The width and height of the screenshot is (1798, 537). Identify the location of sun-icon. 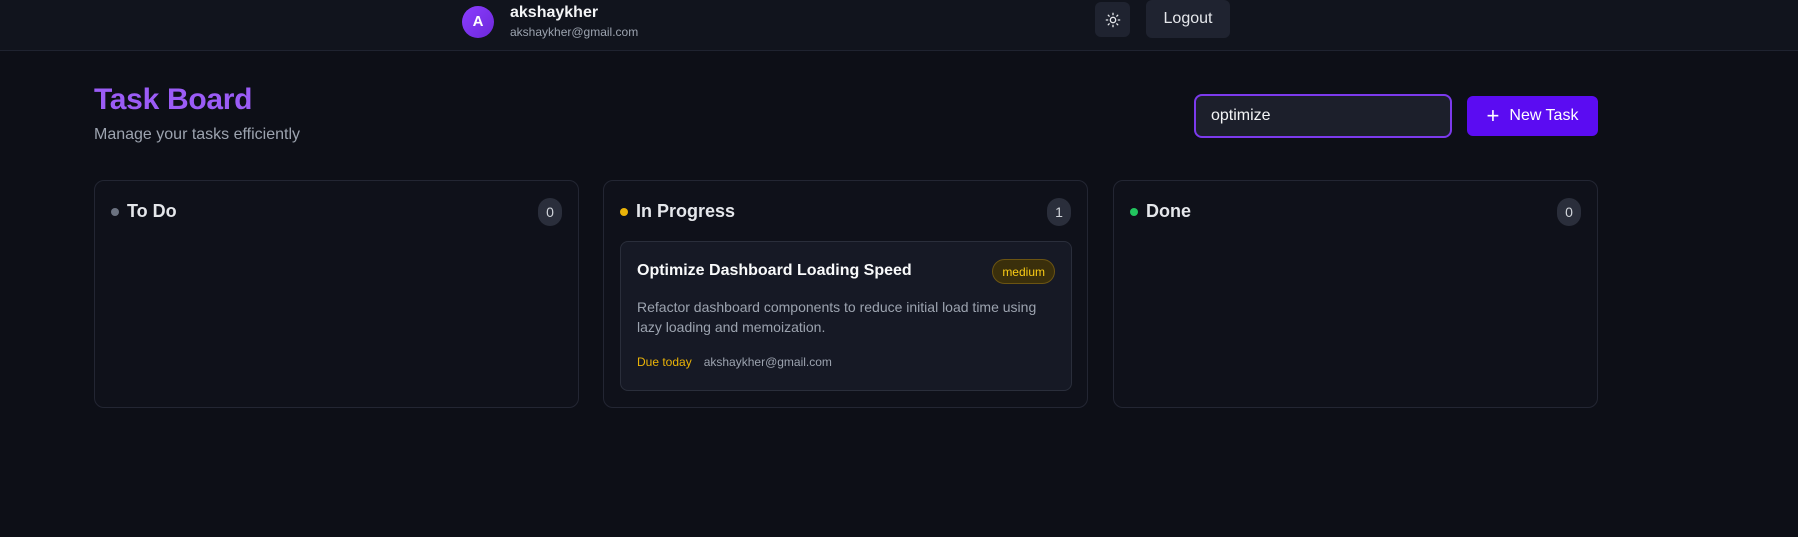
(1112, 19).